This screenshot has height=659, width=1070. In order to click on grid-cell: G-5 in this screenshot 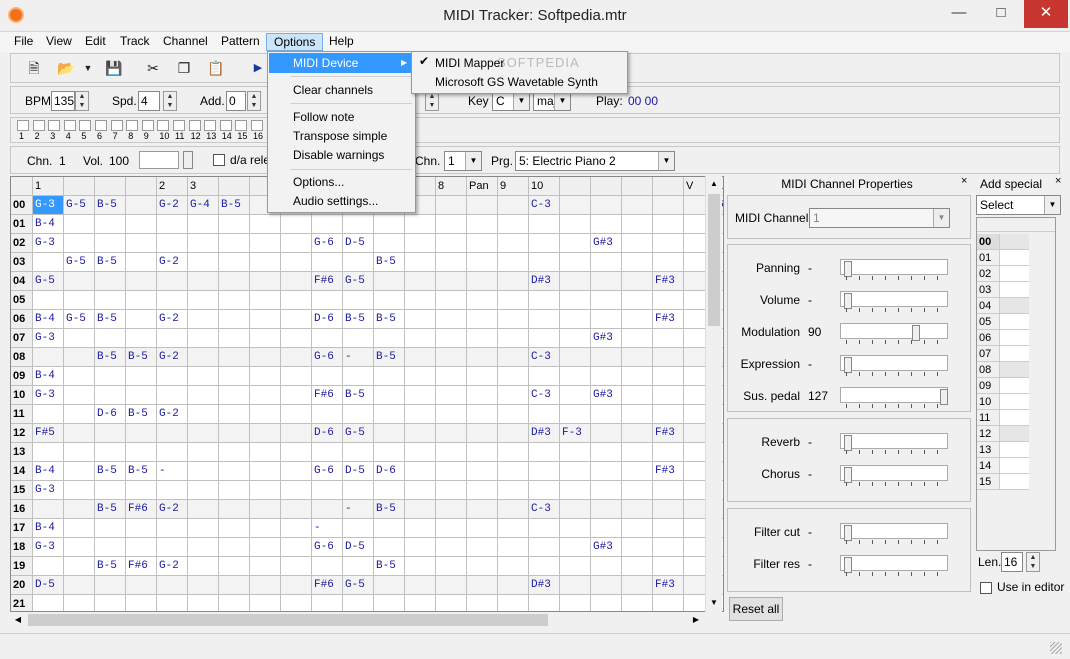, I will do `click(79, 319)`.